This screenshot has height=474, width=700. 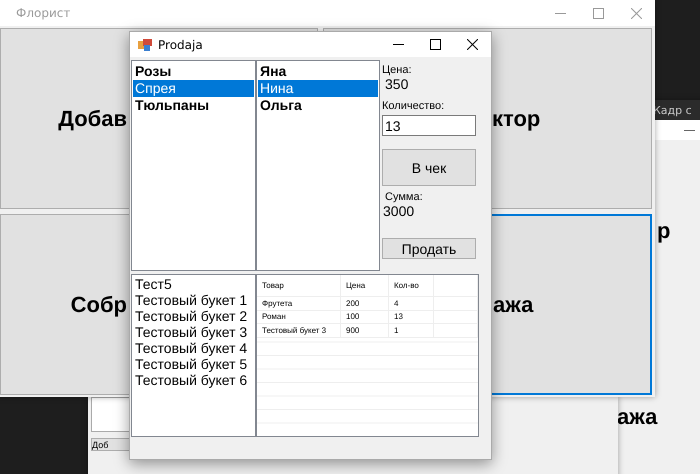 I want to click on table-cell: 1, so click(x=411, y=331).